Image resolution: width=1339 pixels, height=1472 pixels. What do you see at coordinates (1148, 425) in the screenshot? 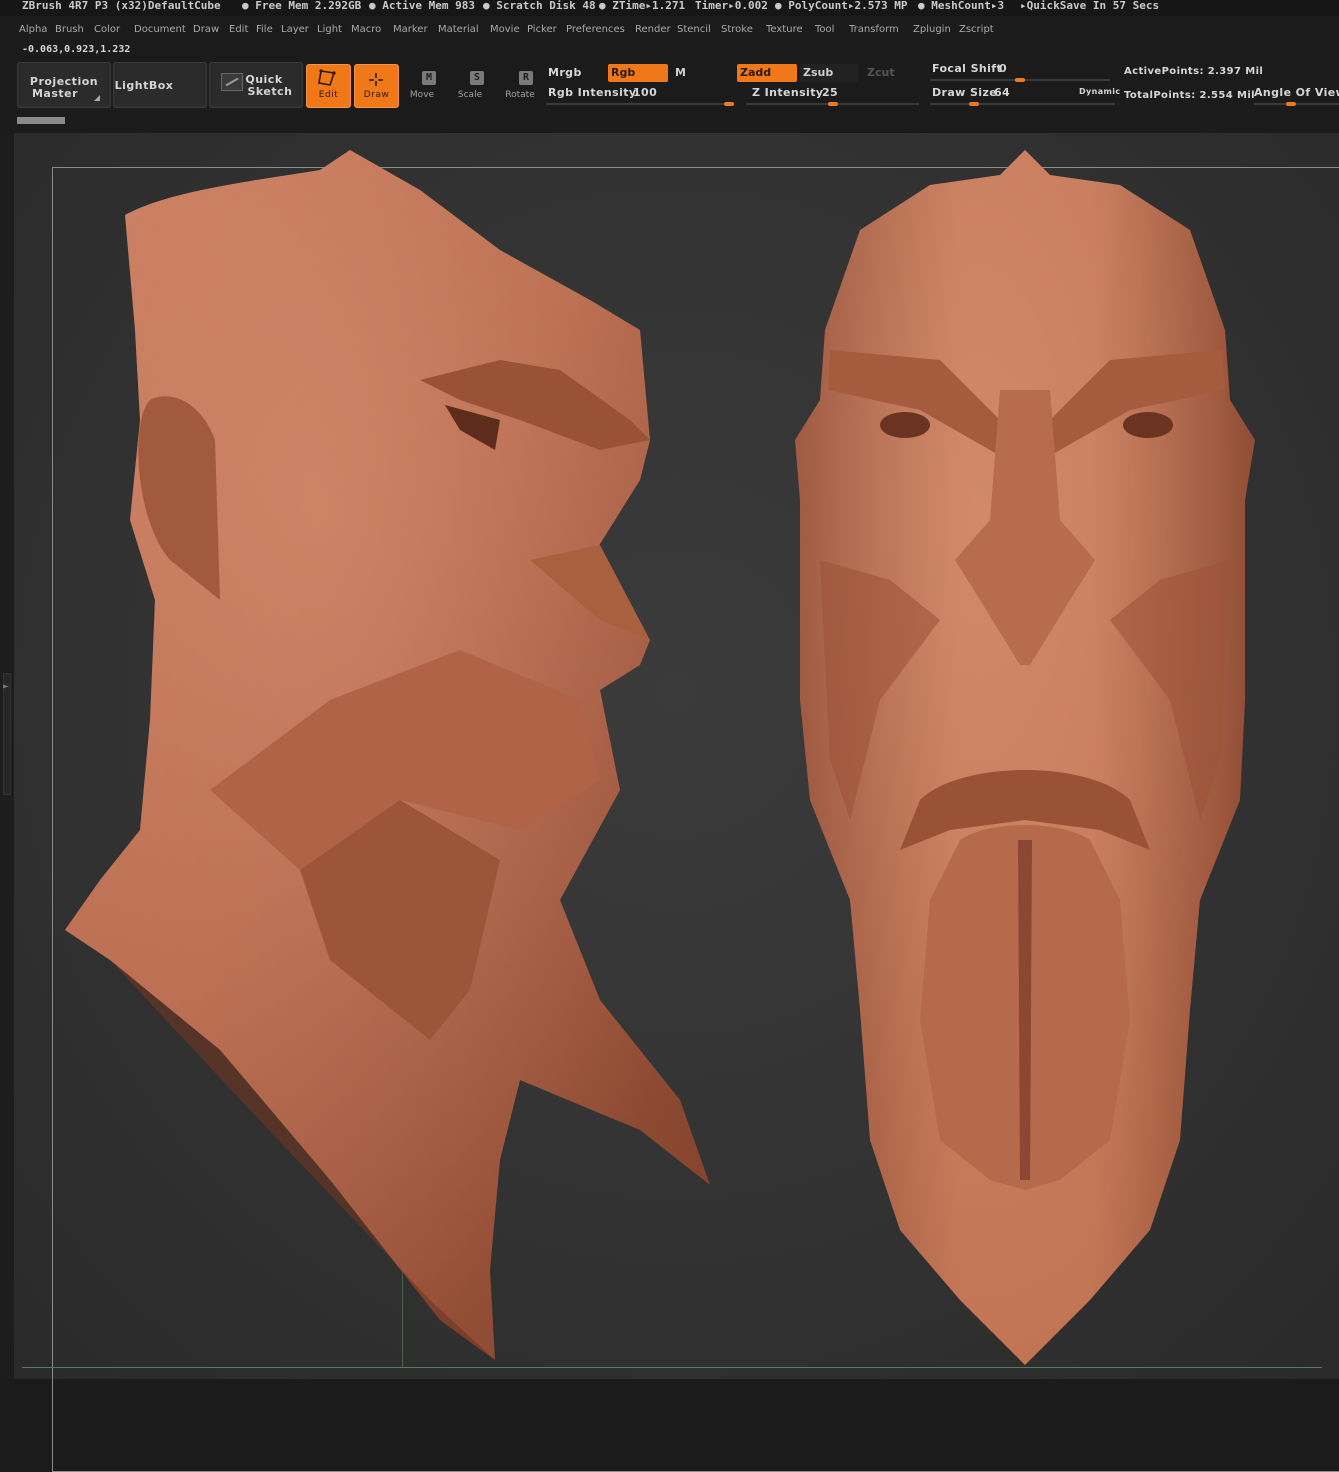
I see `front-eye-right` at bounding box center [1148, 425].